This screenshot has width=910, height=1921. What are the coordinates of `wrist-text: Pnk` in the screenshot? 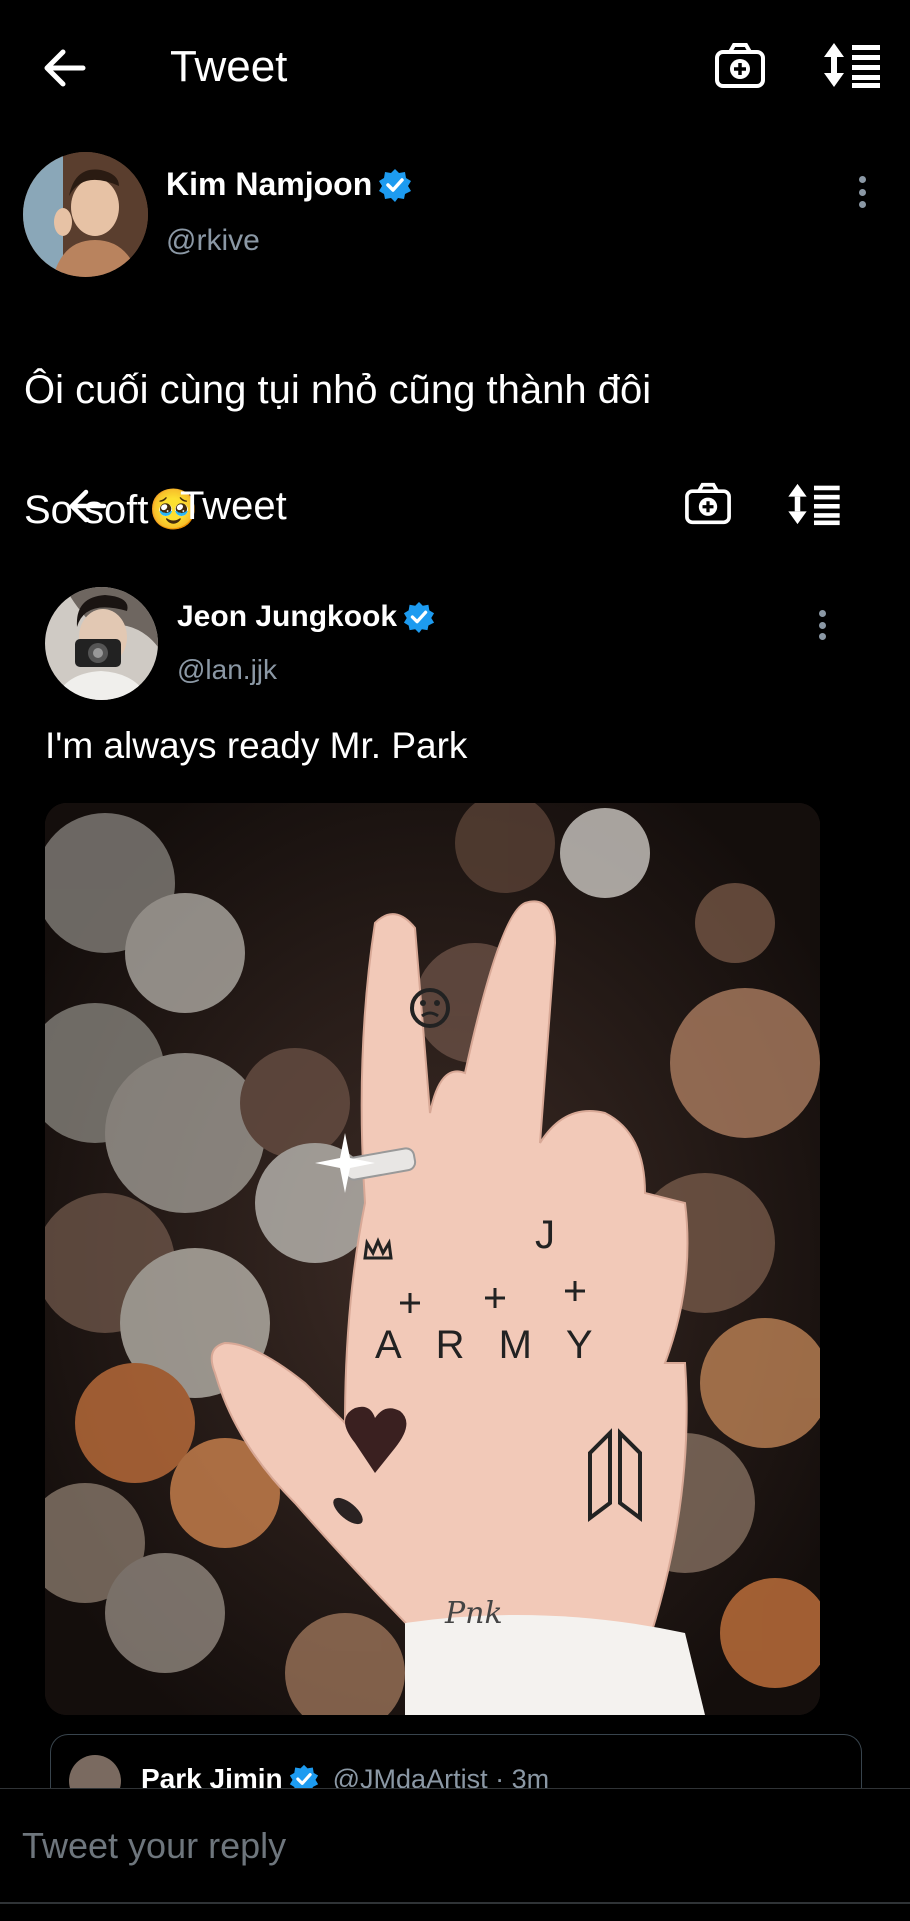 It's located at (473, 1613).